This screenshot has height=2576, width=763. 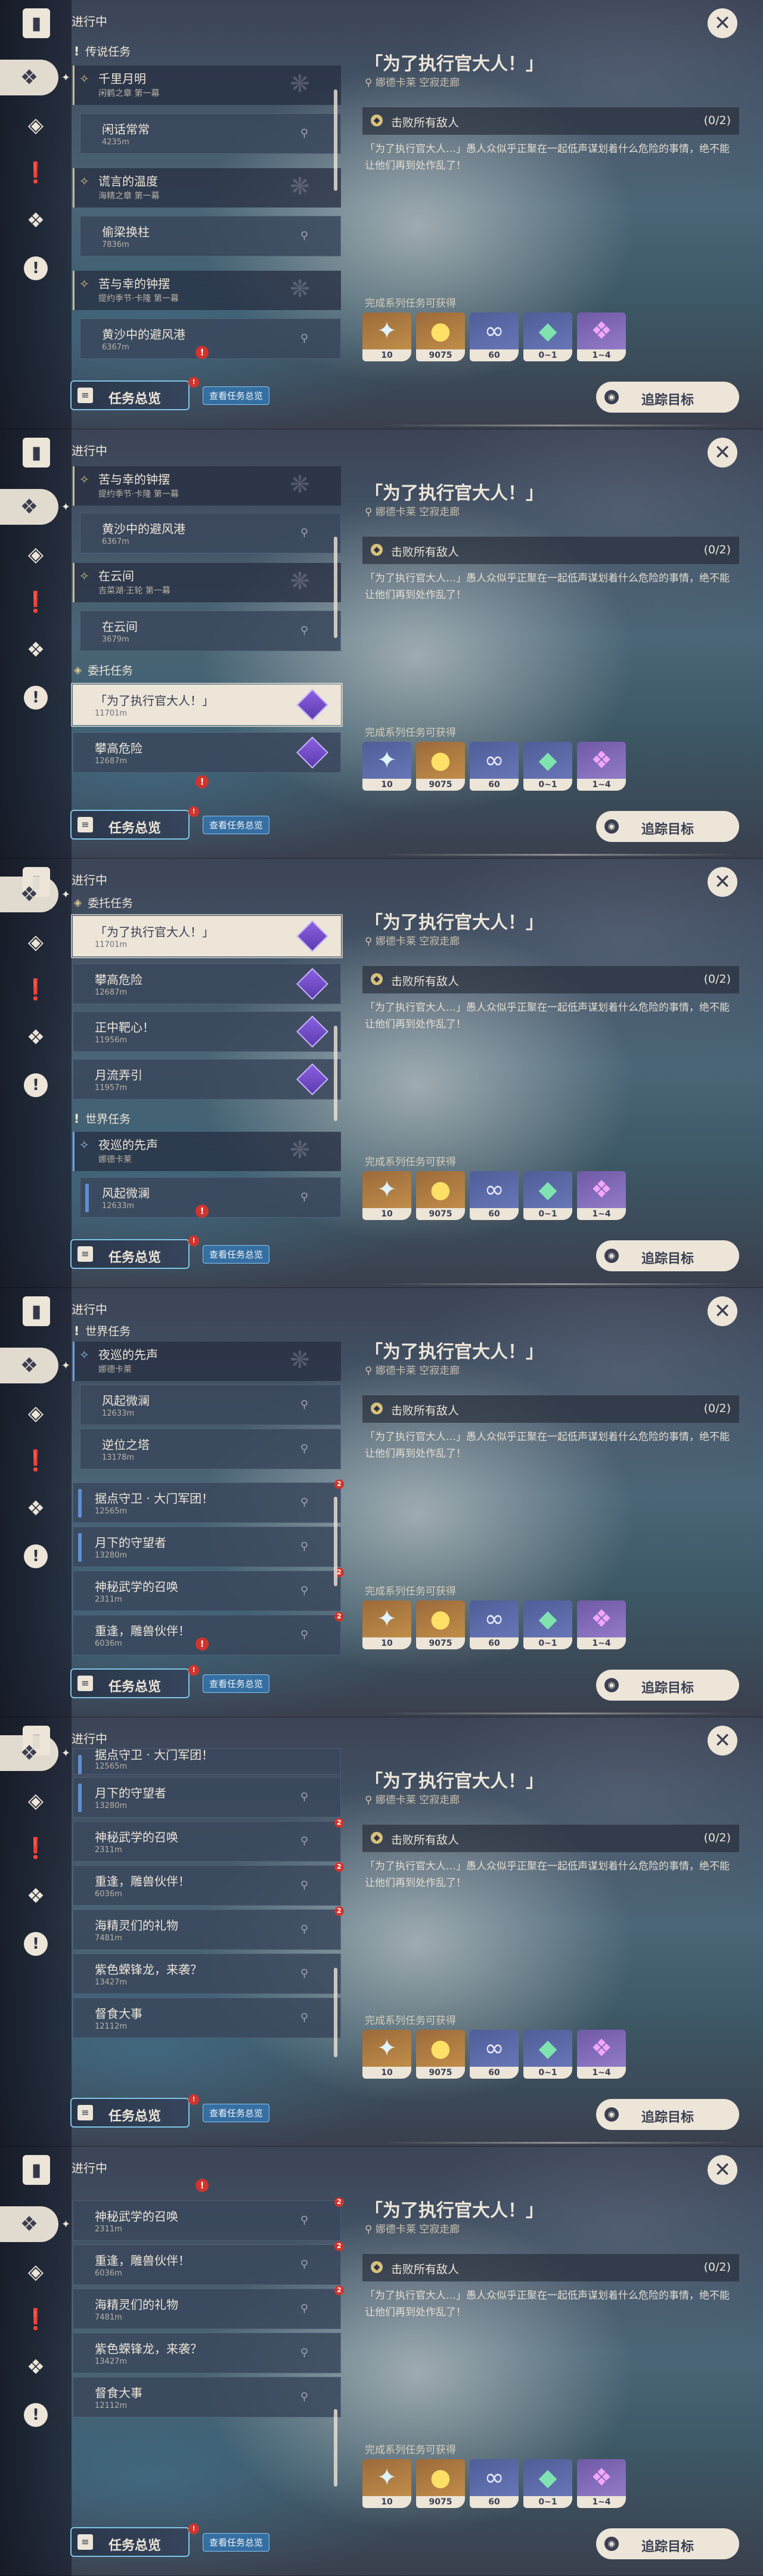 What do you see at coordinates (207, 86) in the screenshot?
I see `quest-group-qianli: ✧ 千里月明 闲鹤之章 第一幕 ❋` at bounding box center [207, 86].